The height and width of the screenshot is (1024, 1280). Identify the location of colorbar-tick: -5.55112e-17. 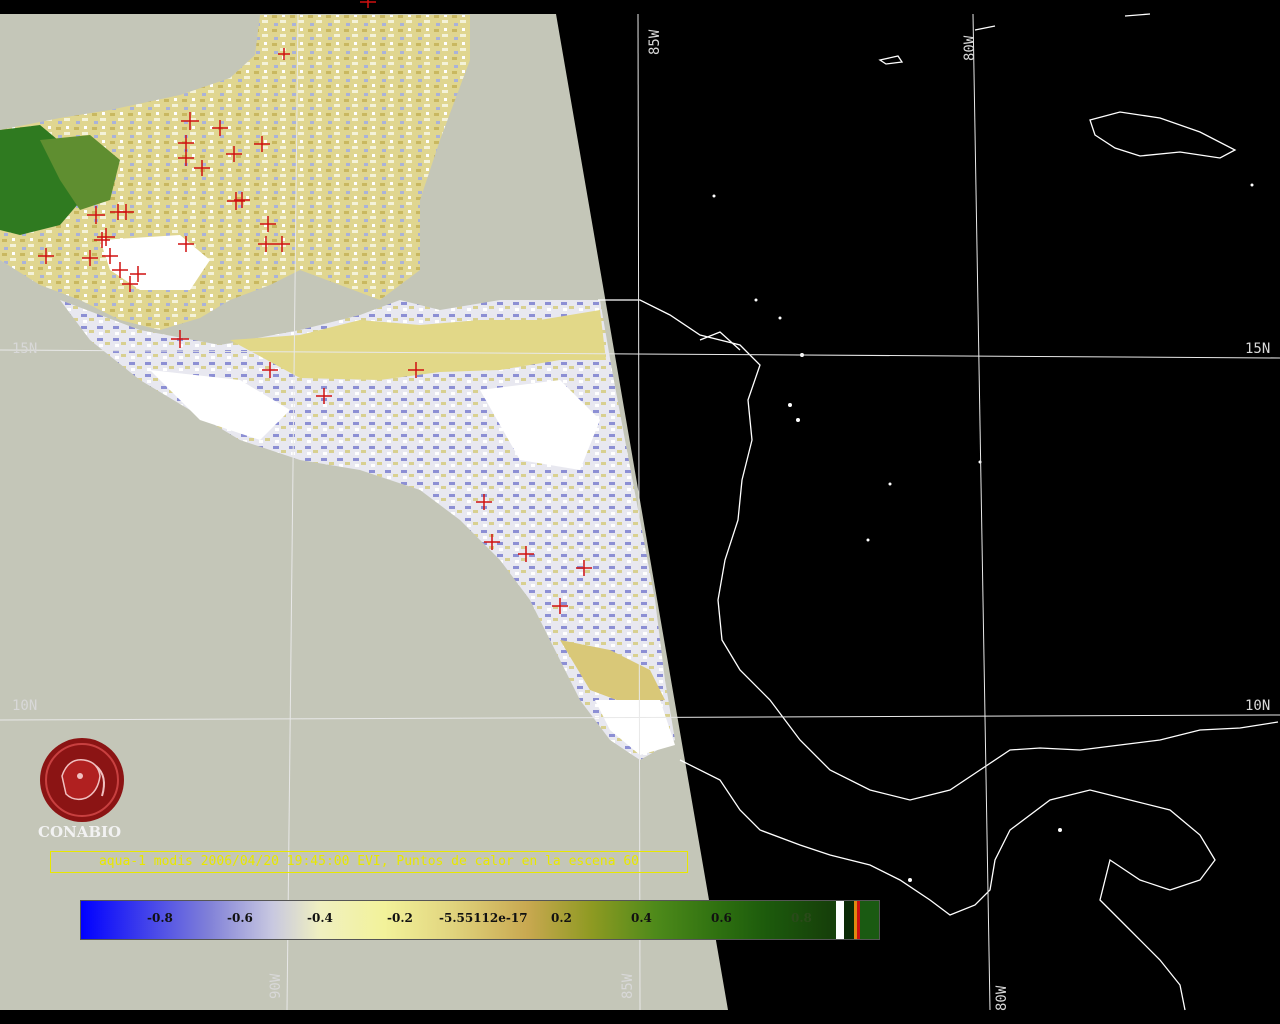
(483, 918).